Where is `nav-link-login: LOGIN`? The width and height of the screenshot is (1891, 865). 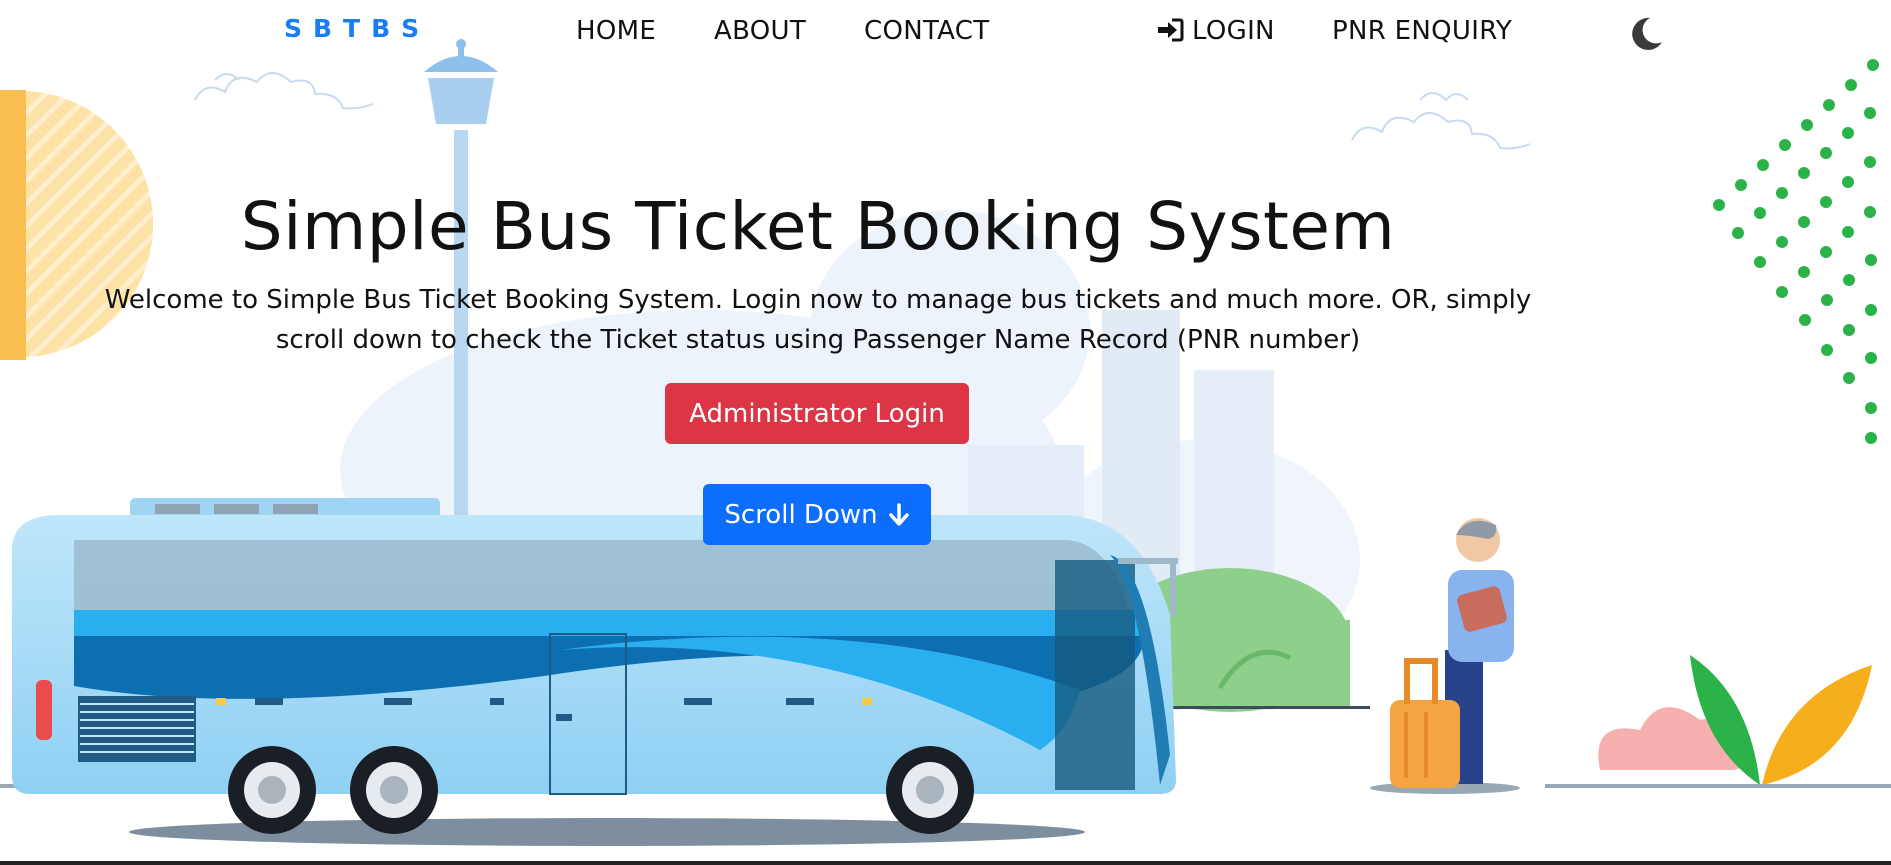 nav-link-login: LOGIN is located at coordinates (1215, 31).